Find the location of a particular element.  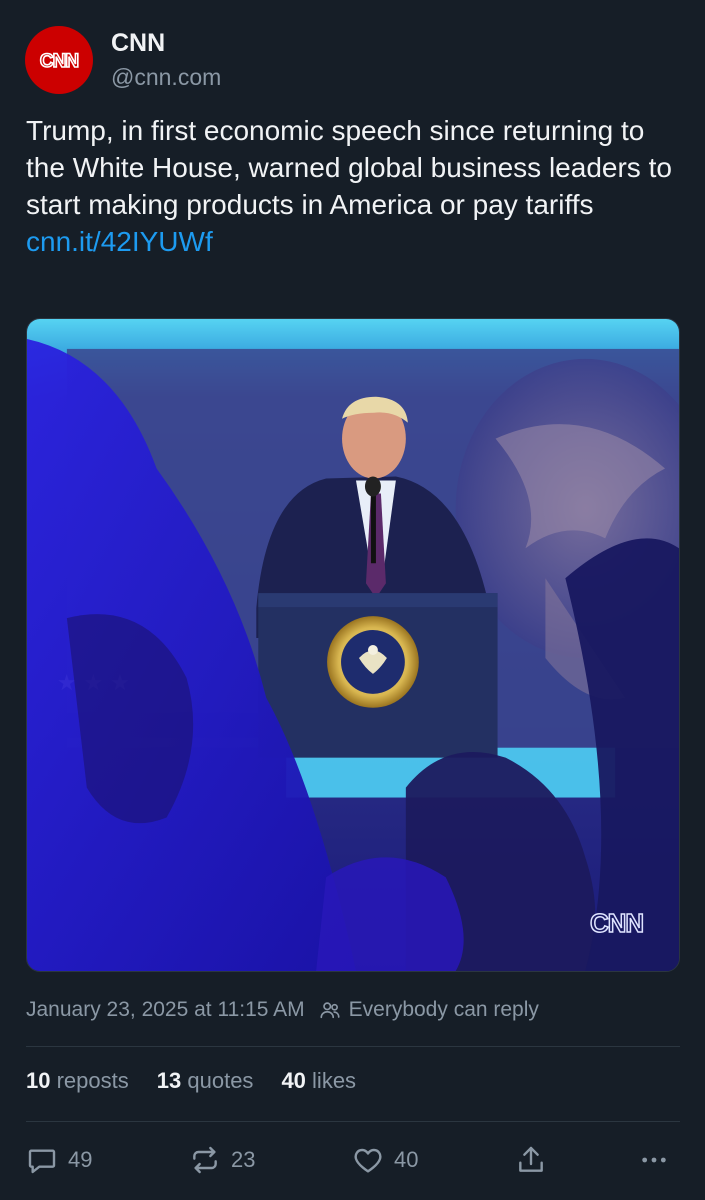

timestamp: January 23, 2025 at 11:15 AM is located at coordinates (165, 1010).